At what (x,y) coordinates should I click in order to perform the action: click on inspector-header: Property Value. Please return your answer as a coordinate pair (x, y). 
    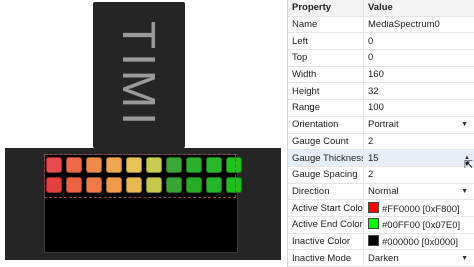
    Looking at the image, I should click on (381, 8).